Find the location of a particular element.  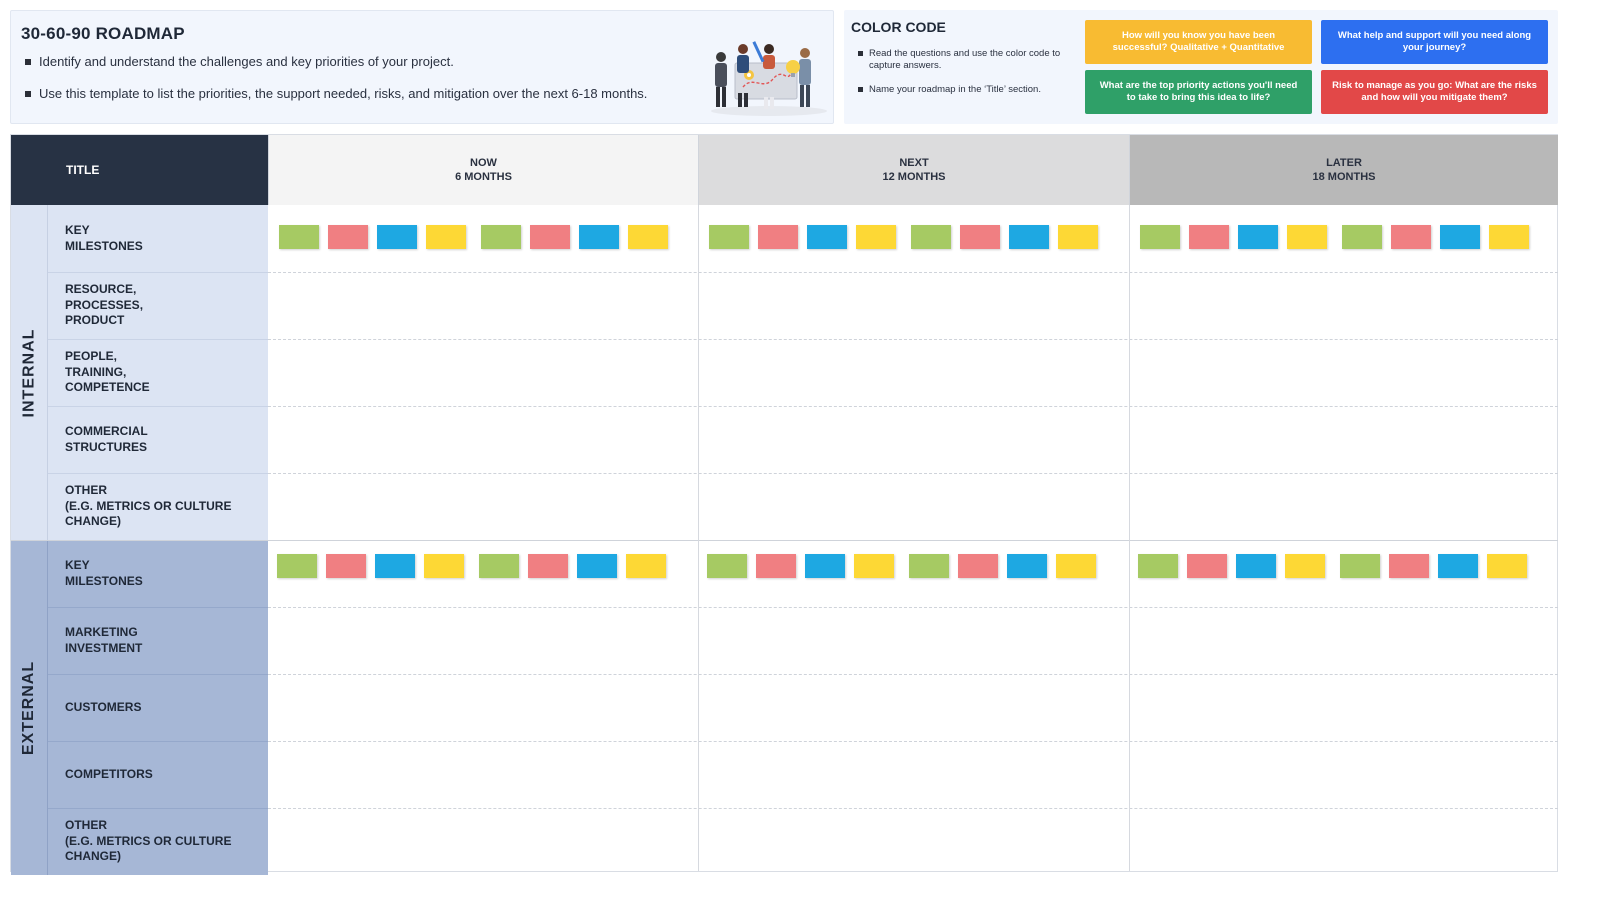

row-label-internal: KEY MILESTONES is located at coordinates (158, 238).